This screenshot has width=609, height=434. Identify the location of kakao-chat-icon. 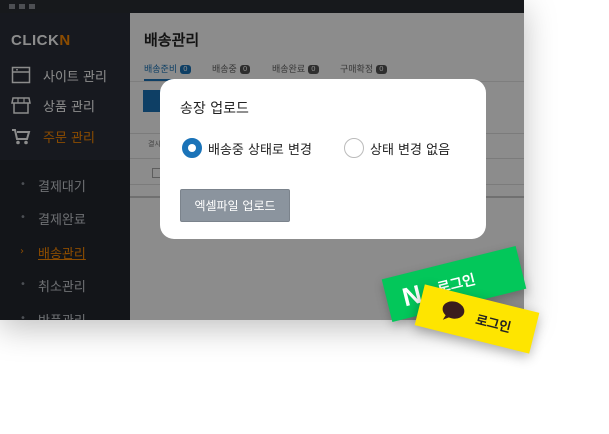
(453, 310).